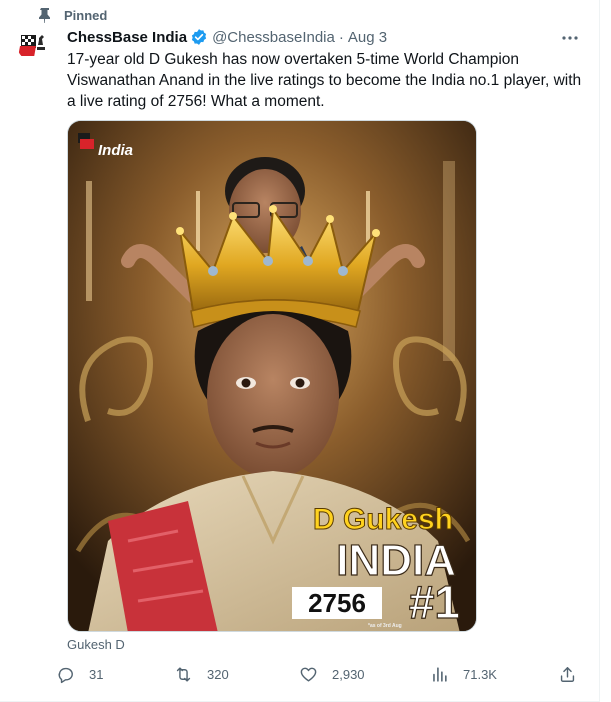 This screenshot has height=702, width=611. I want to click on display-name: ChessBase India, so click(127, 37).